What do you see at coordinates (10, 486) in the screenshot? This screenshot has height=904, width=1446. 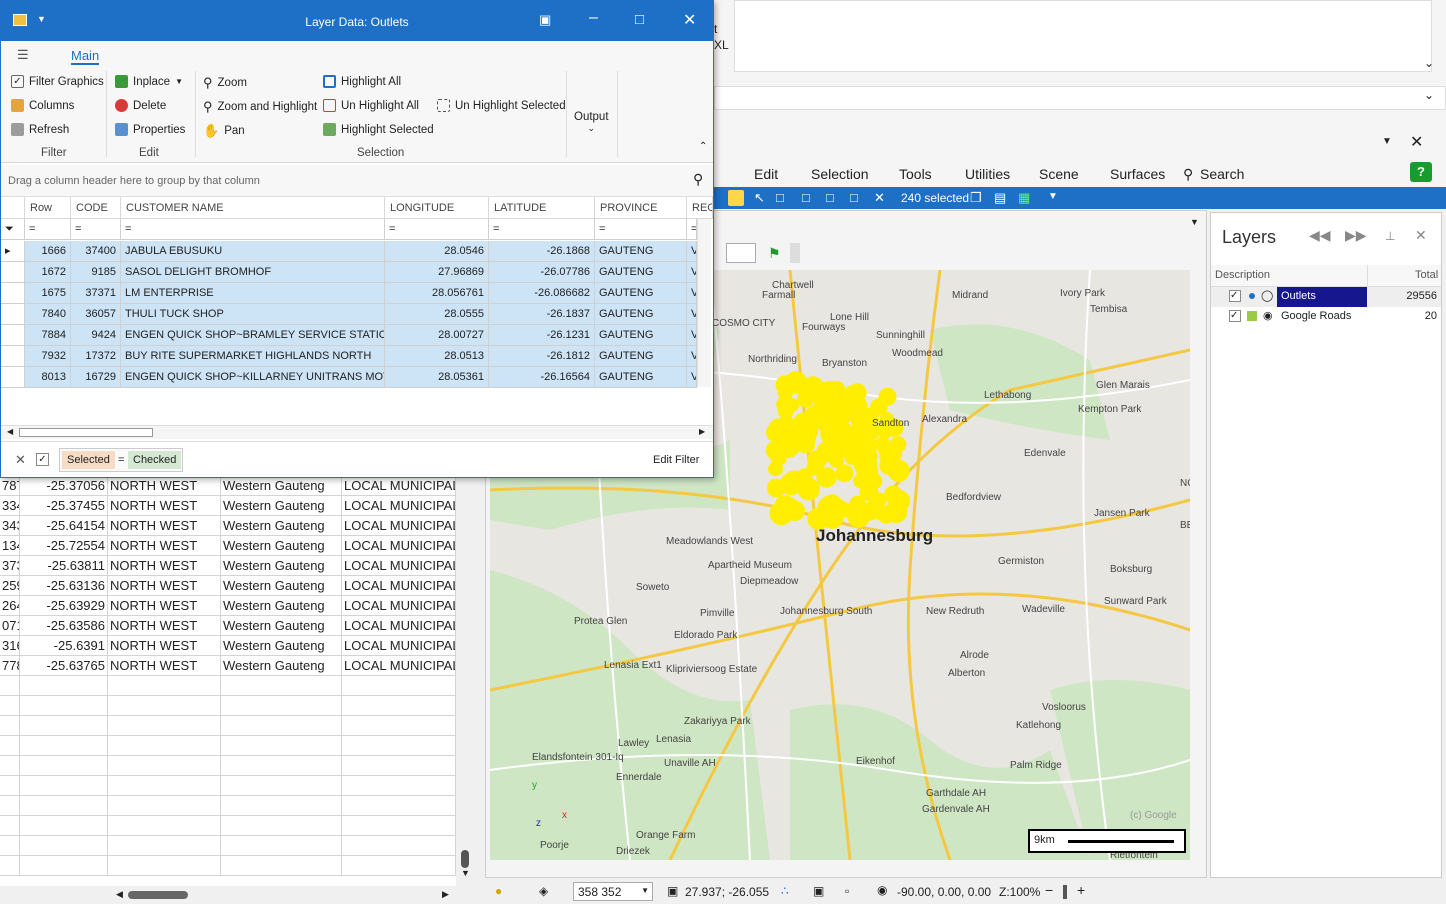 I see `sheet-cell: 787` at bounding box center [10, 486].